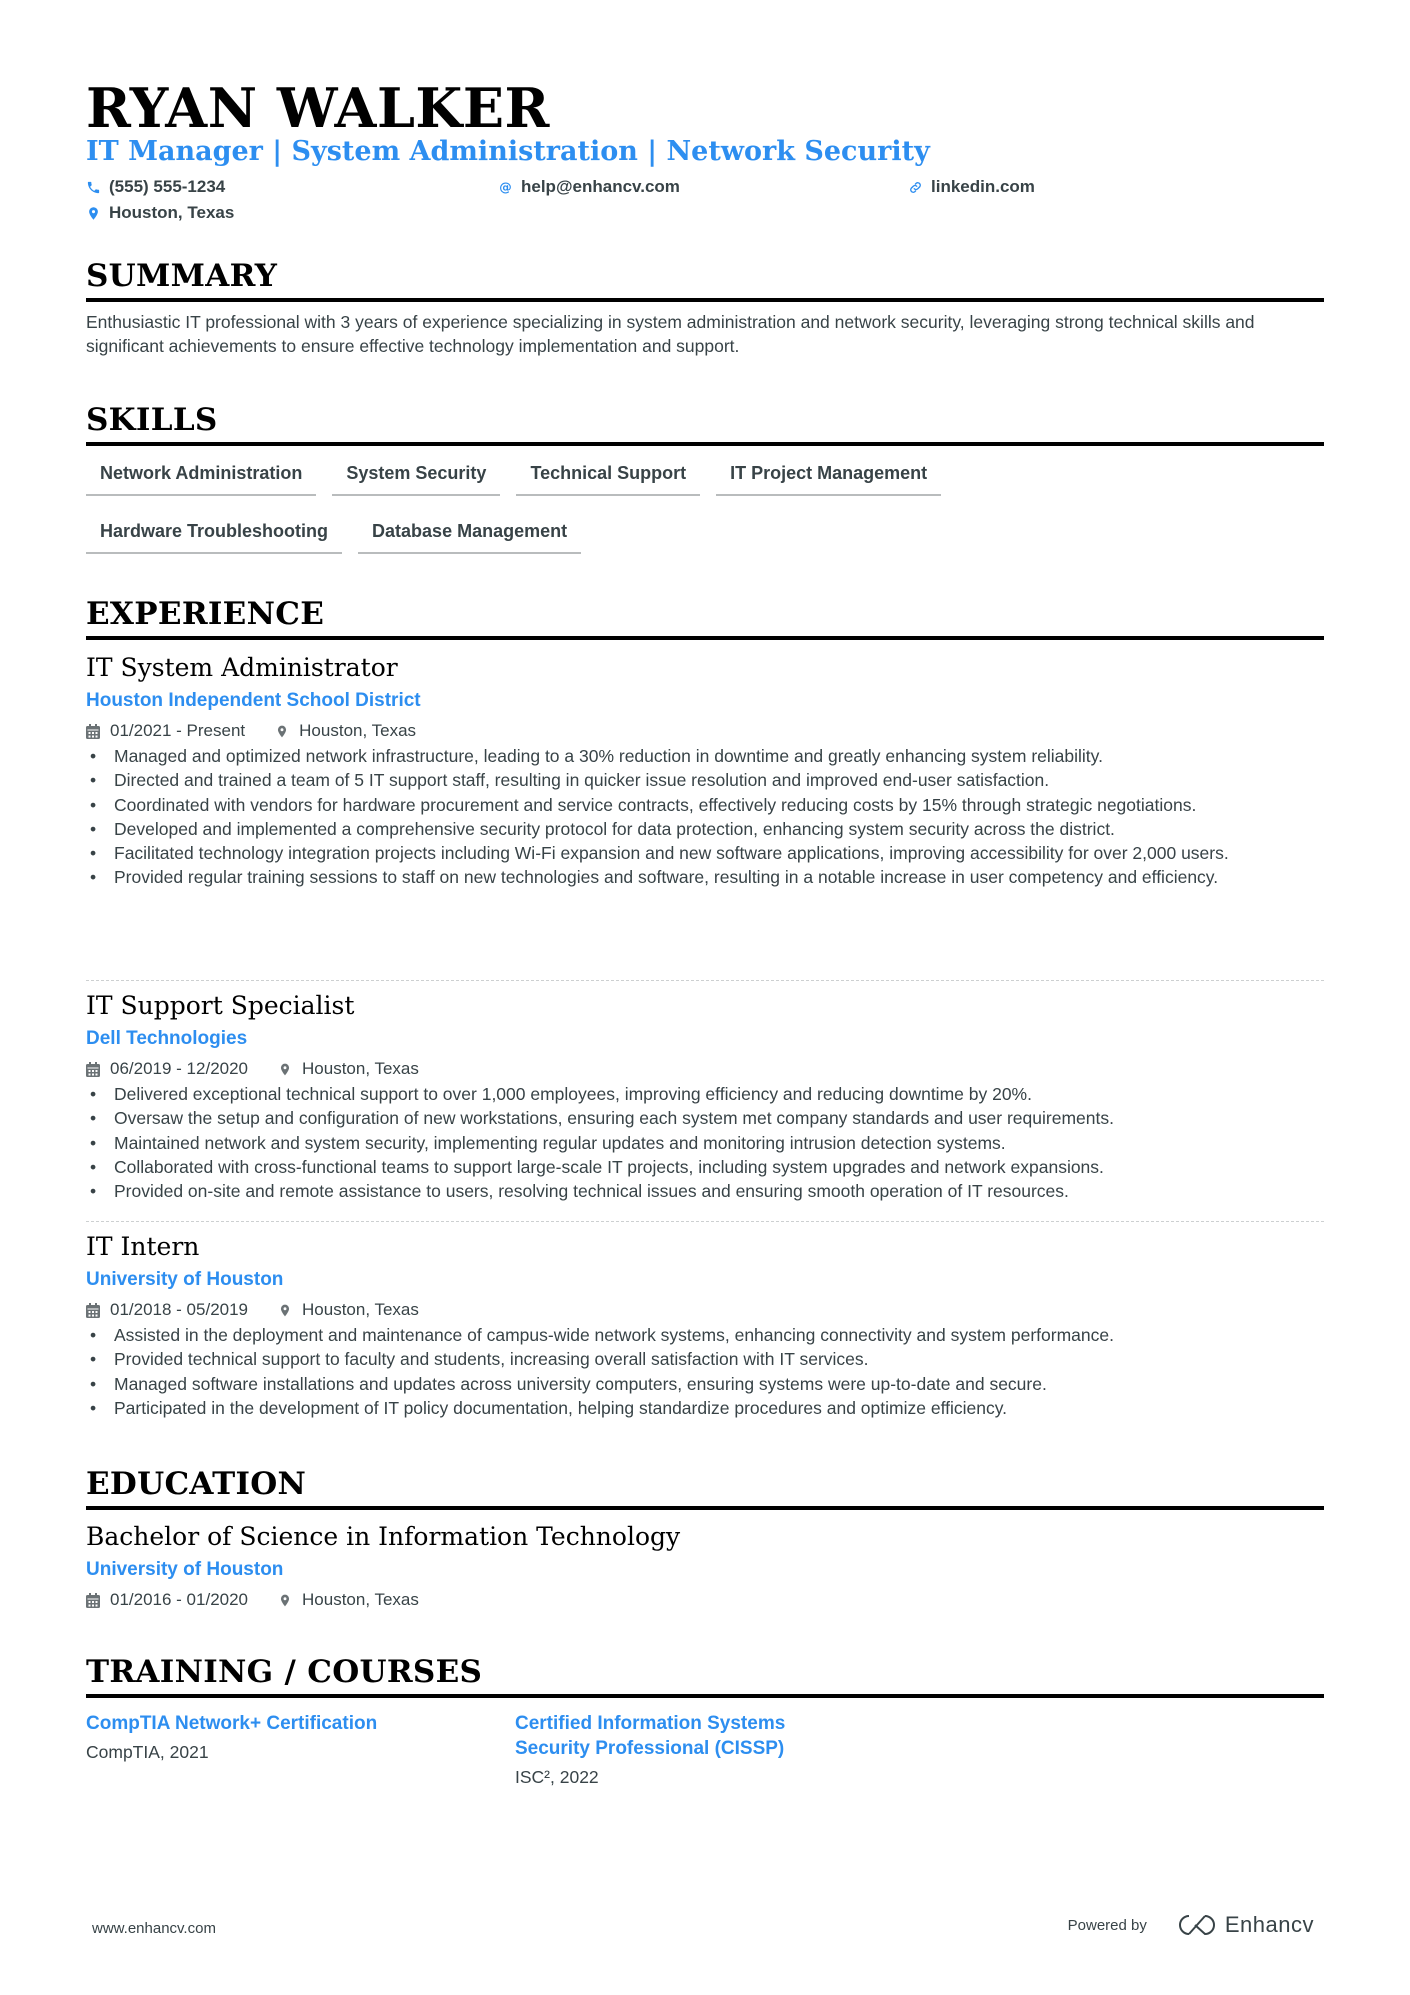 This screenshot has height=1995, width=1410. What do you see at coordinates (179, 1068) in the screenshot?
I see `job-dates: 06/2019 - 12/2020` at bounding box center [179, 1068].